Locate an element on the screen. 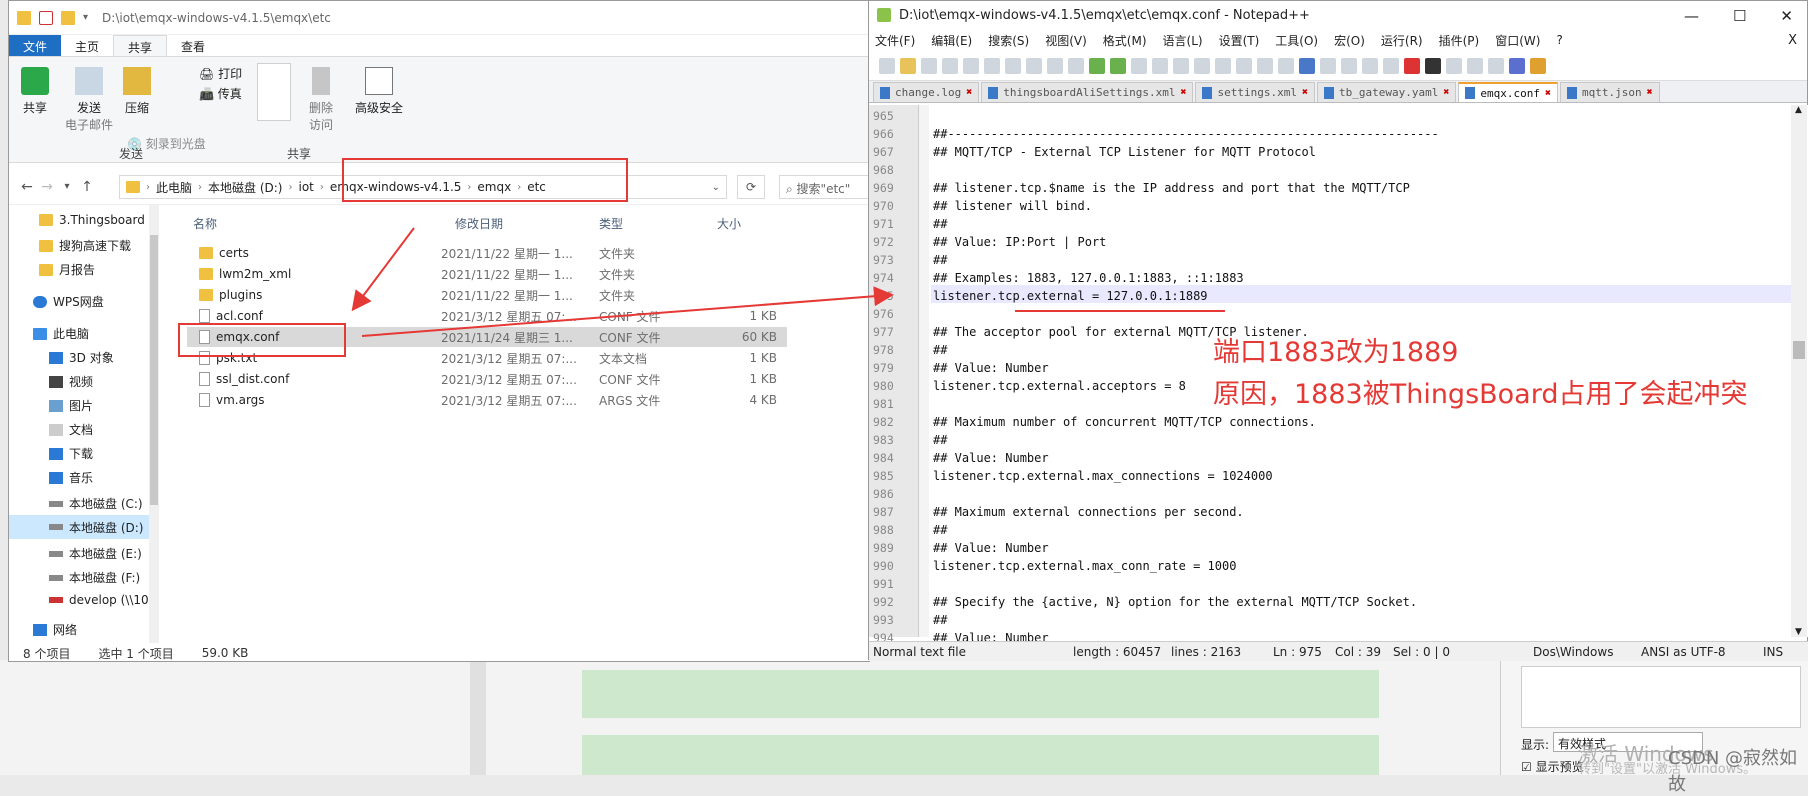 The image size is (1808, 796). nav-item: 3.Thingsboard is located at coordinates (92, 220).